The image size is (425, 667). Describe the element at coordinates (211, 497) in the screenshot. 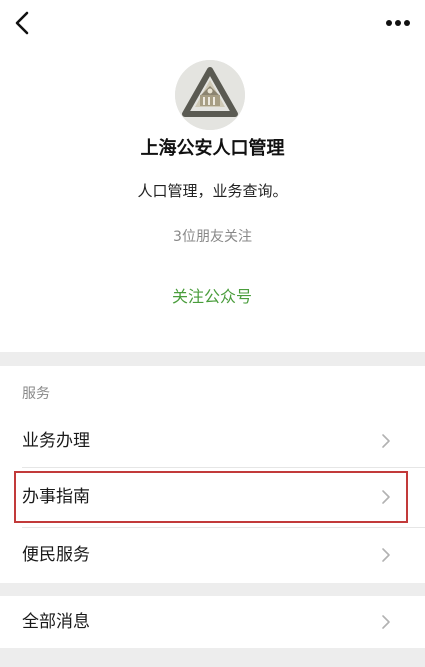

I see `highlight-box` at that location.